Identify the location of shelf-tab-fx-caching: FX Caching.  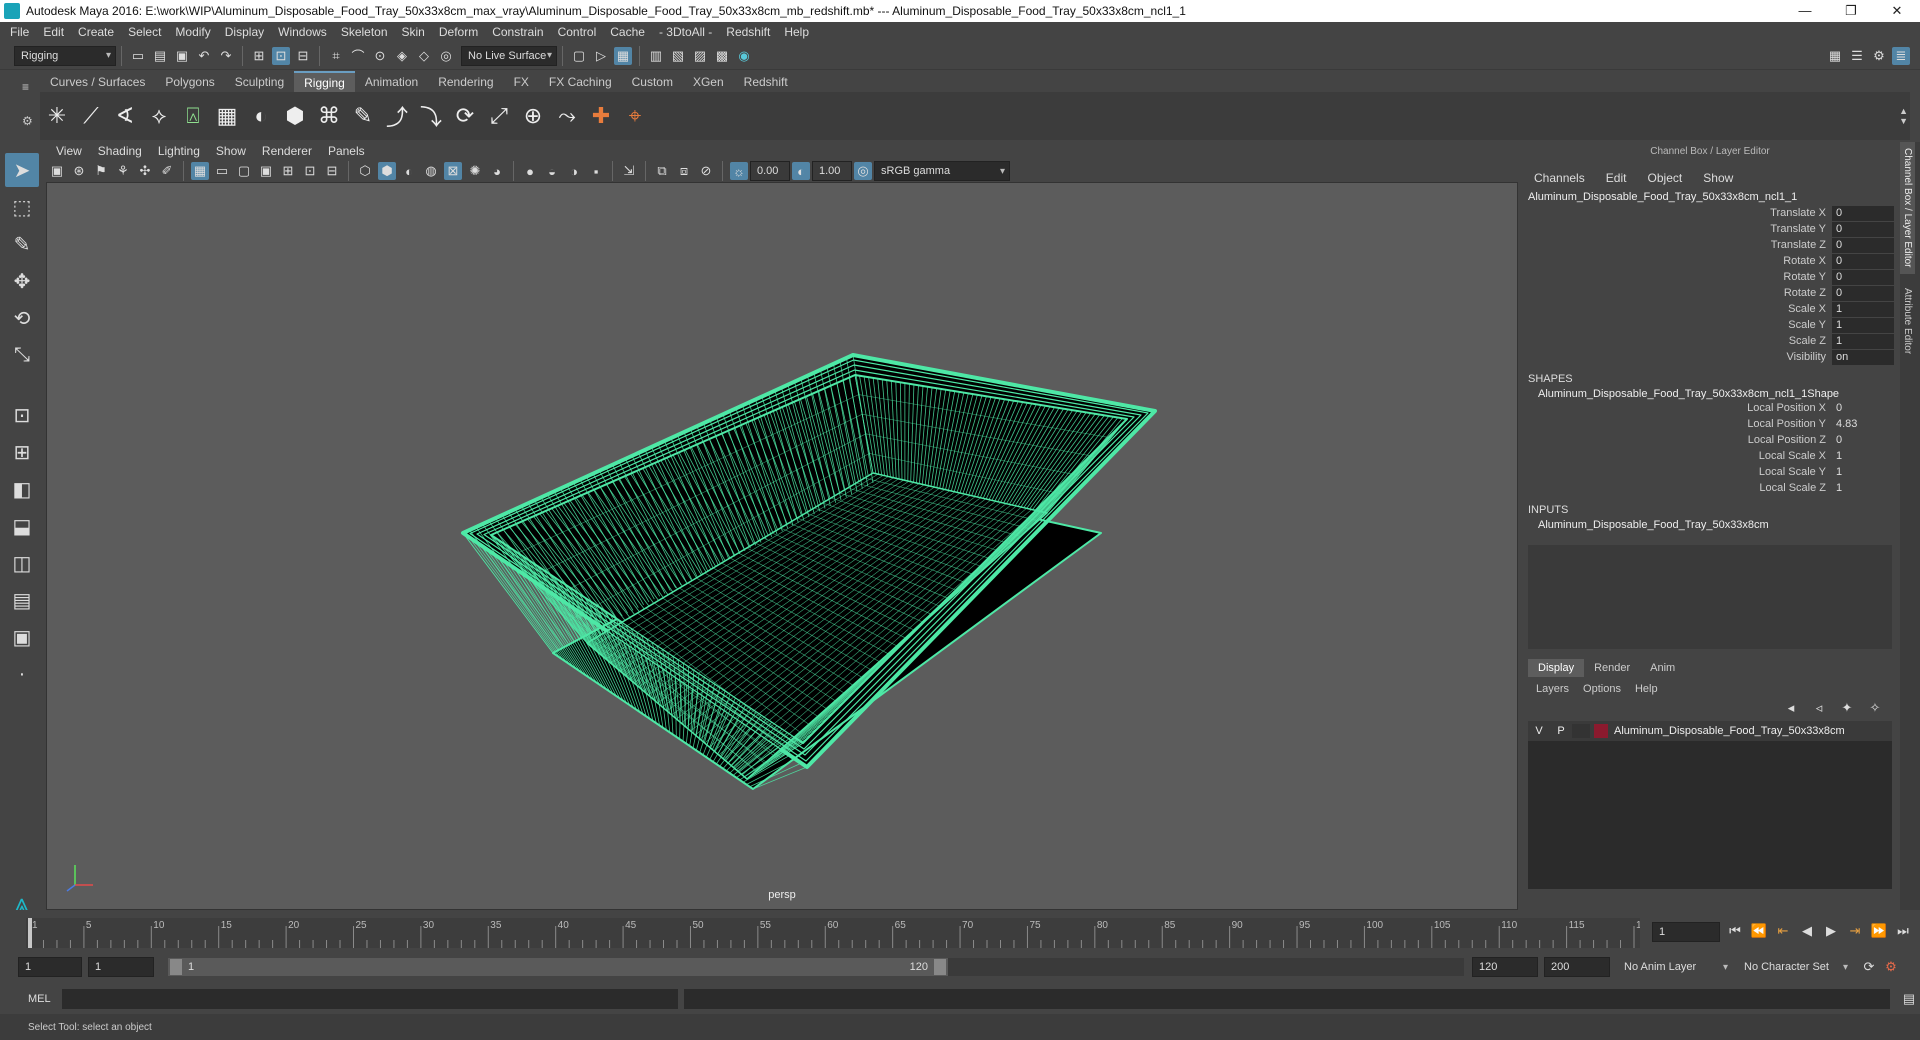
(580, 82).